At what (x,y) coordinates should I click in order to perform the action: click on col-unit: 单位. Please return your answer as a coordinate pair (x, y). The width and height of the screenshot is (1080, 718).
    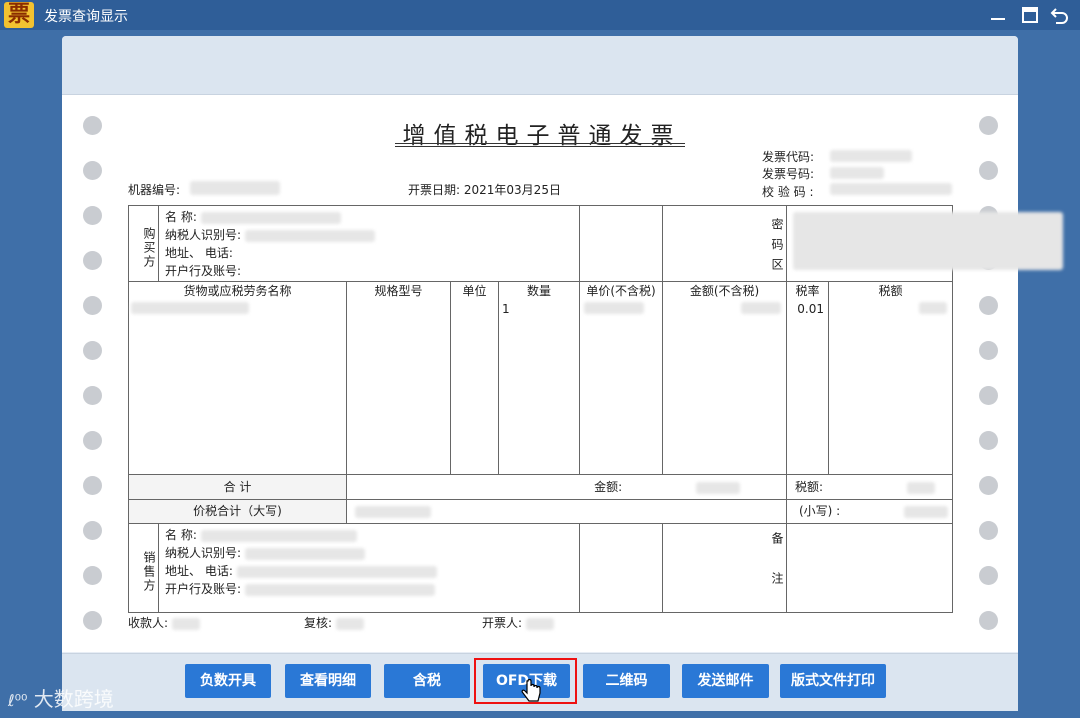
    Looking at the image, I should click on (474, 378).